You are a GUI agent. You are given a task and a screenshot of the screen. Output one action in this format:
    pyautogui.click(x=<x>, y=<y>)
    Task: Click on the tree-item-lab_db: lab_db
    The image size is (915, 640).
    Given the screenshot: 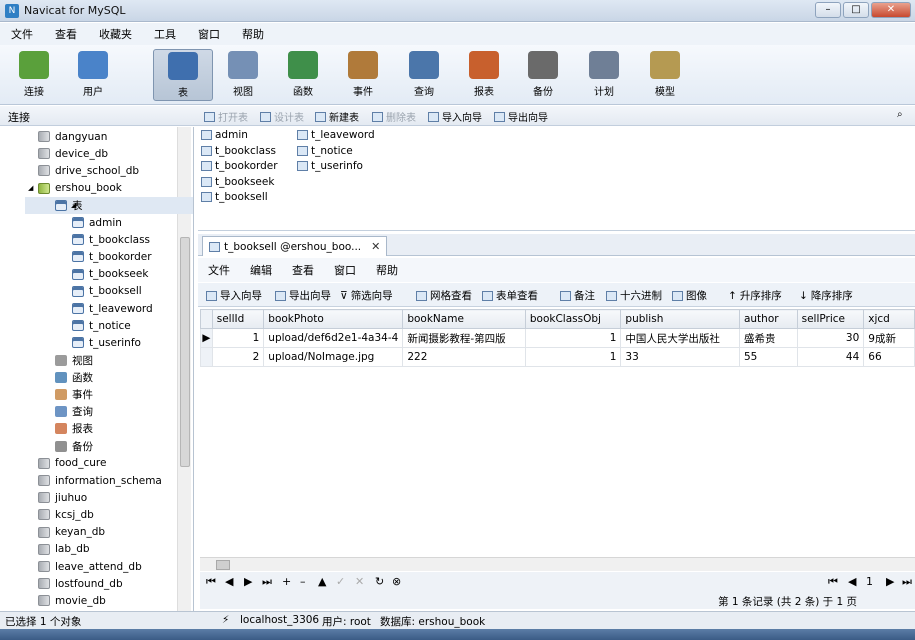 What is the action you would take?
    pyautogui.click(x=64, y=549)
    